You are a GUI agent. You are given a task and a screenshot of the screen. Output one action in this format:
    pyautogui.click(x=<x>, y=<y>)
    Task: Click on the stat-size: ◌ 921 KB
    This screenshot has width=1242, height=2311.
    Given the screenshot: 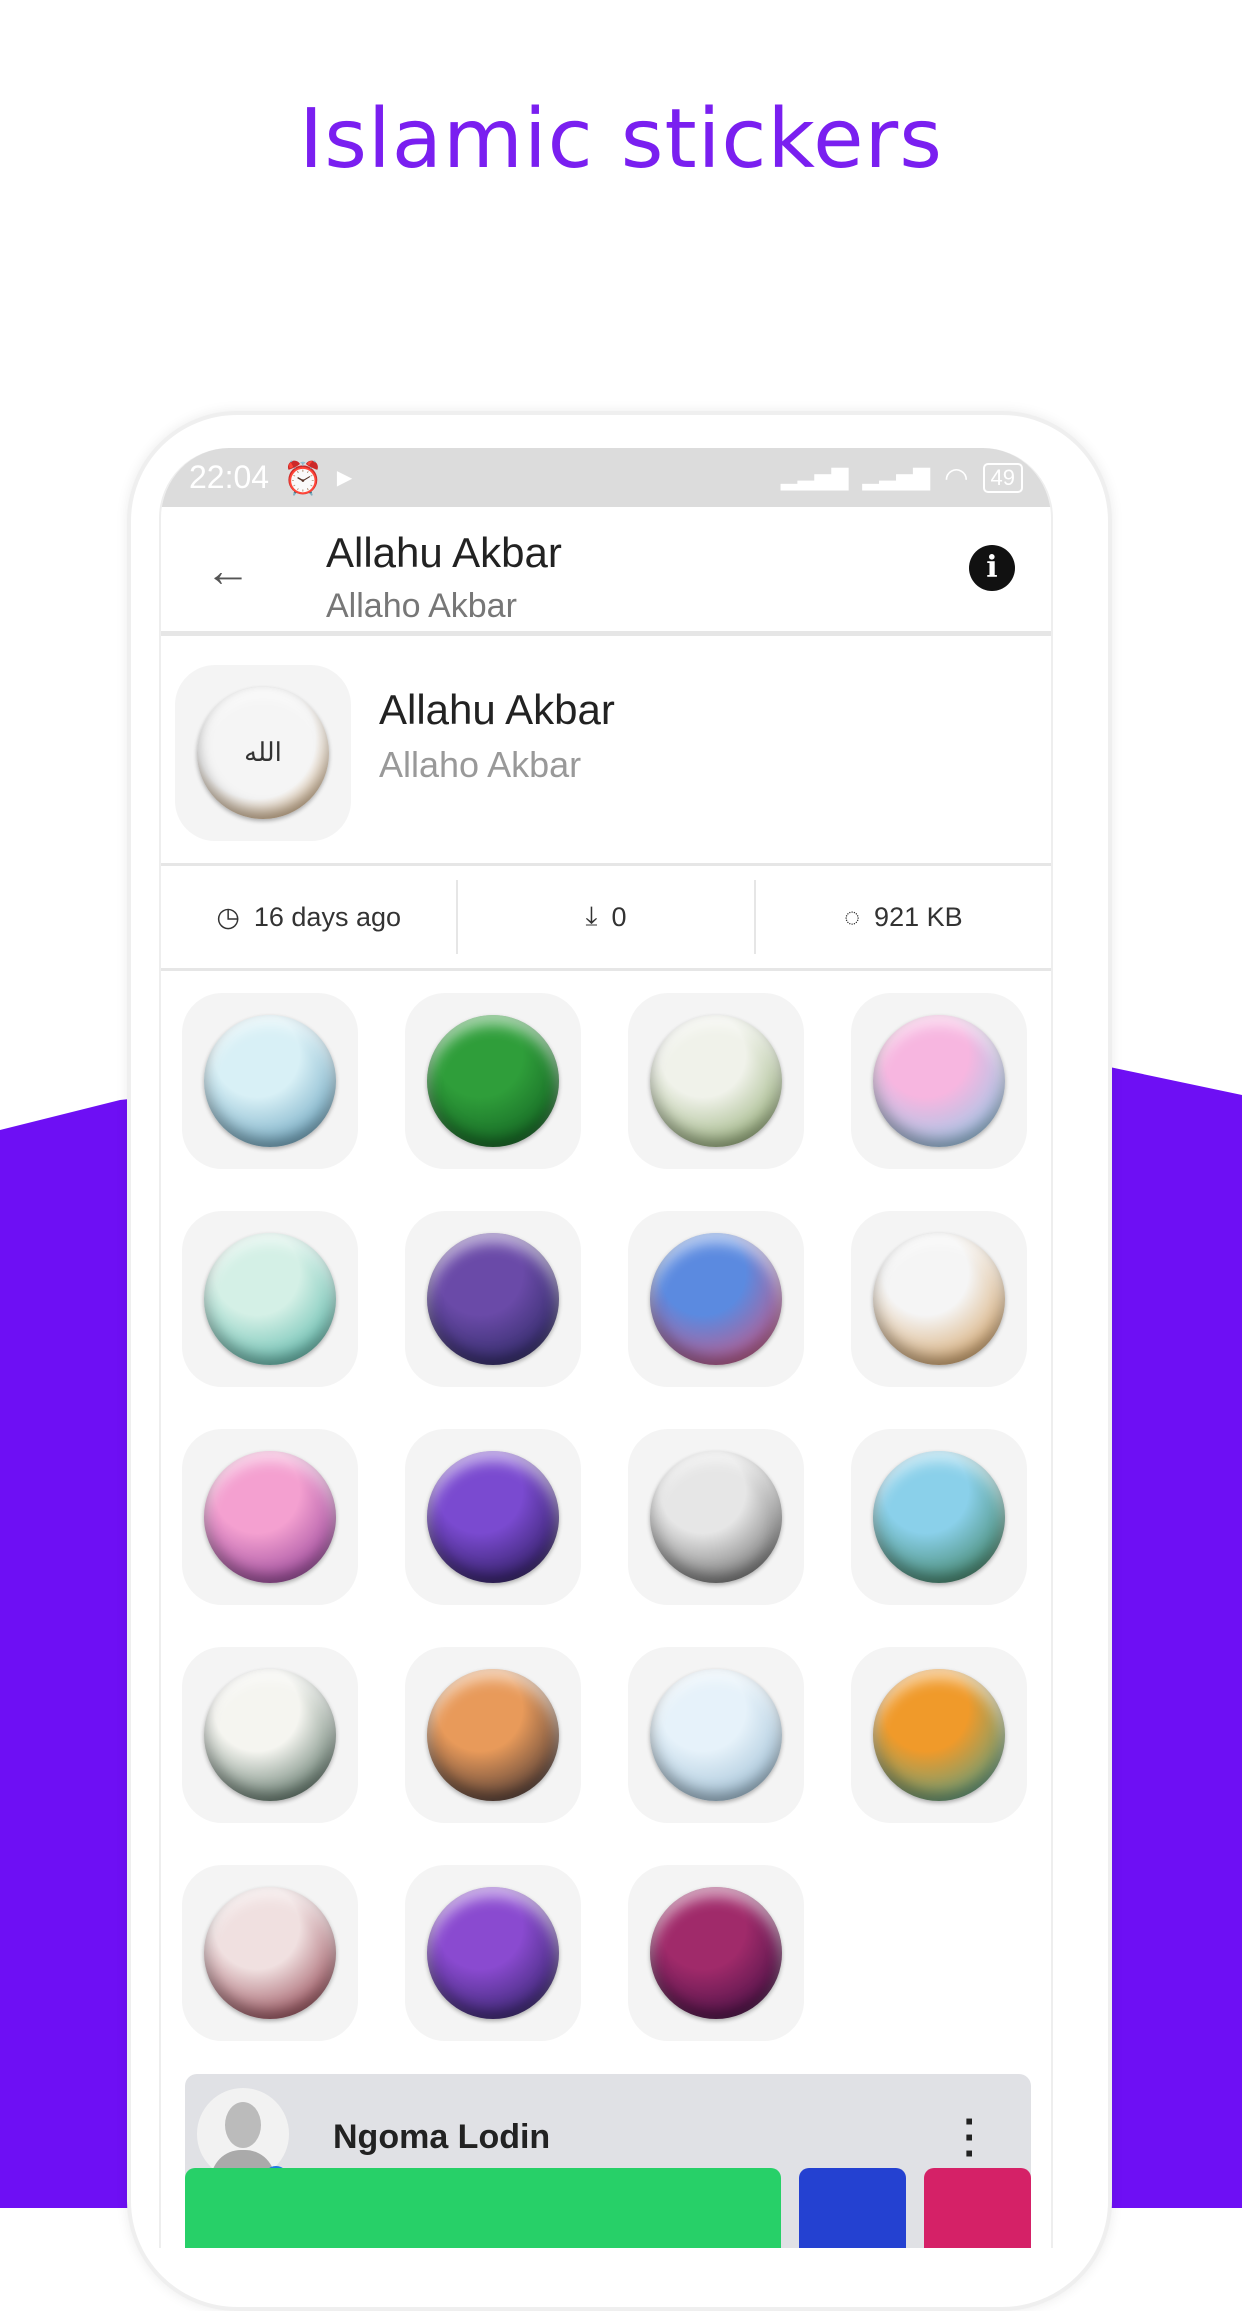 What is the action you would take?
    pyautogui.click(x=903, y=917)
    